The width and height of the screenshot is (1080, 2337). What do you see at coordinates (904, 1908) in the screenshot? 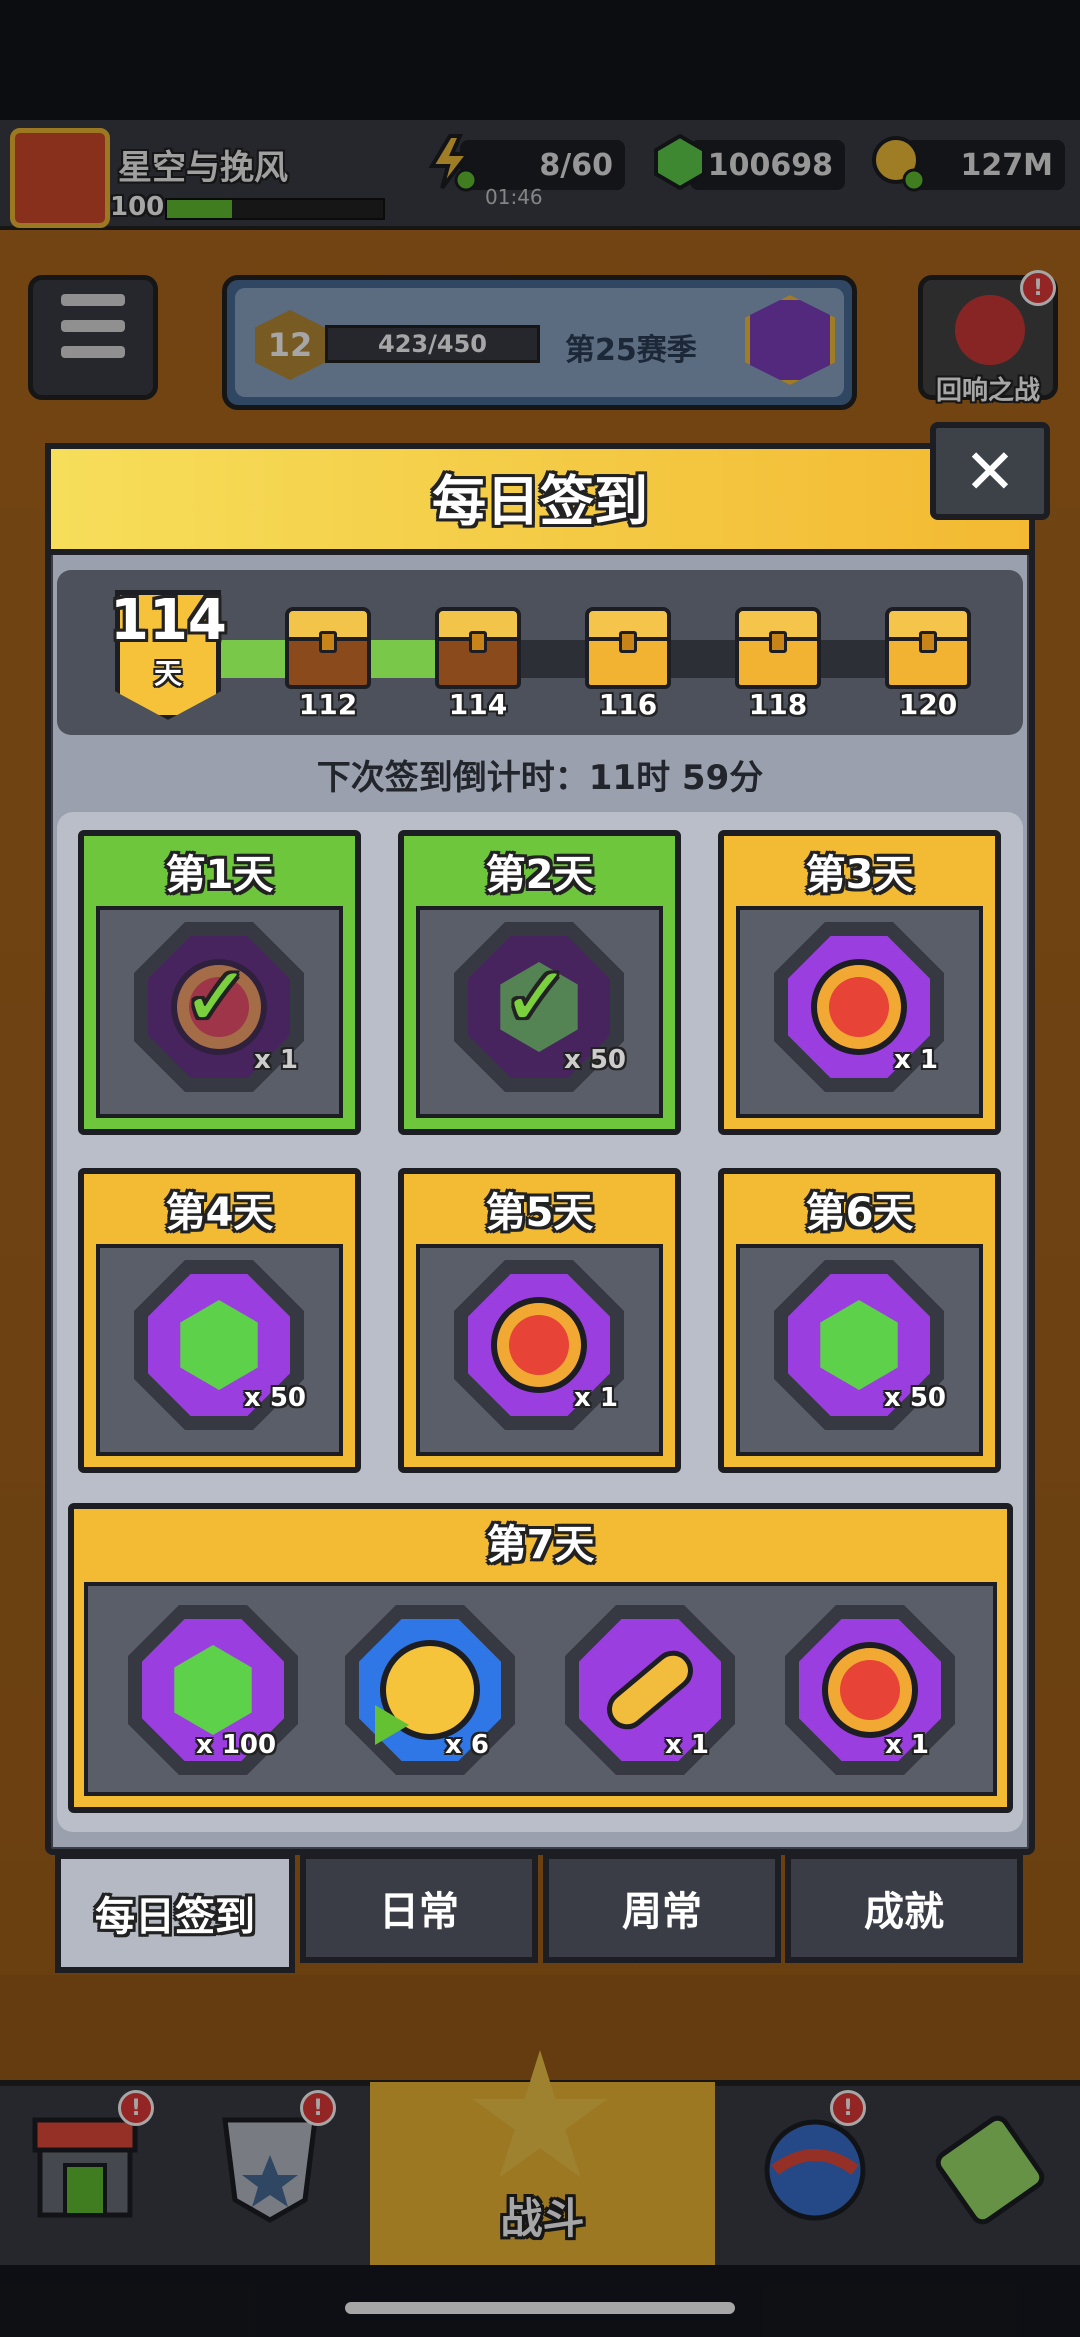
I see `tab-achievements: 成就` at bounding box center [904, 1908].